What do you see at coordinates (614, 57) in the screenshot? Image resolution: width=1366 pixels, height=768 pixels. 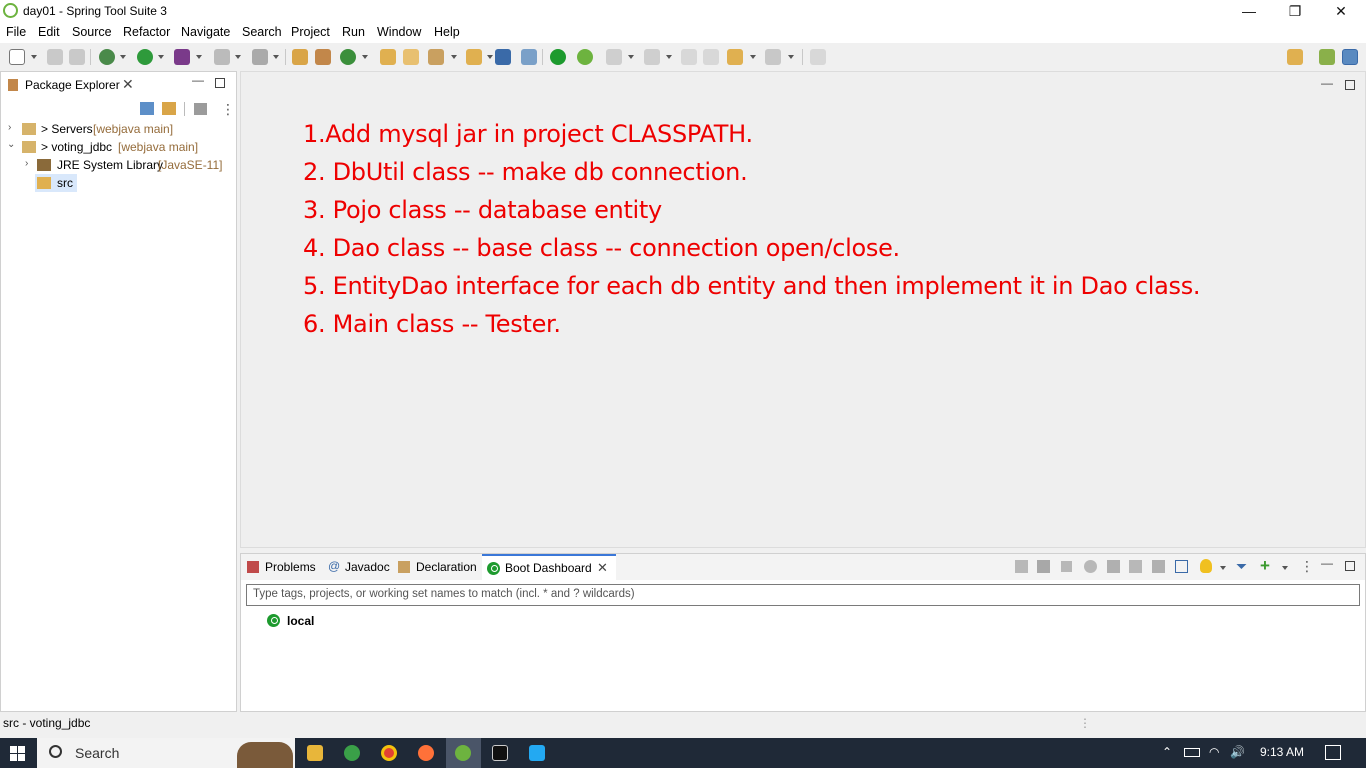 I see `next-annotation-icon` at bounding box center [614, 57].